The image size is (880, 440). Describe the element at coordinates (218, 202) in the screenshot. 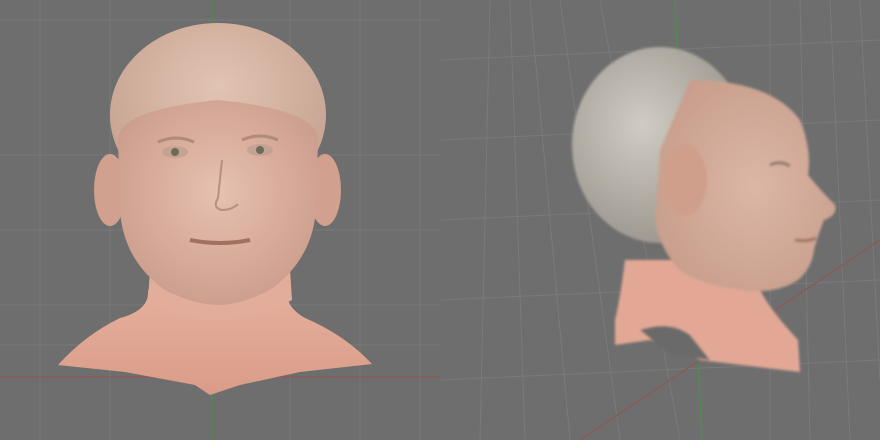

I see `face` at that location.